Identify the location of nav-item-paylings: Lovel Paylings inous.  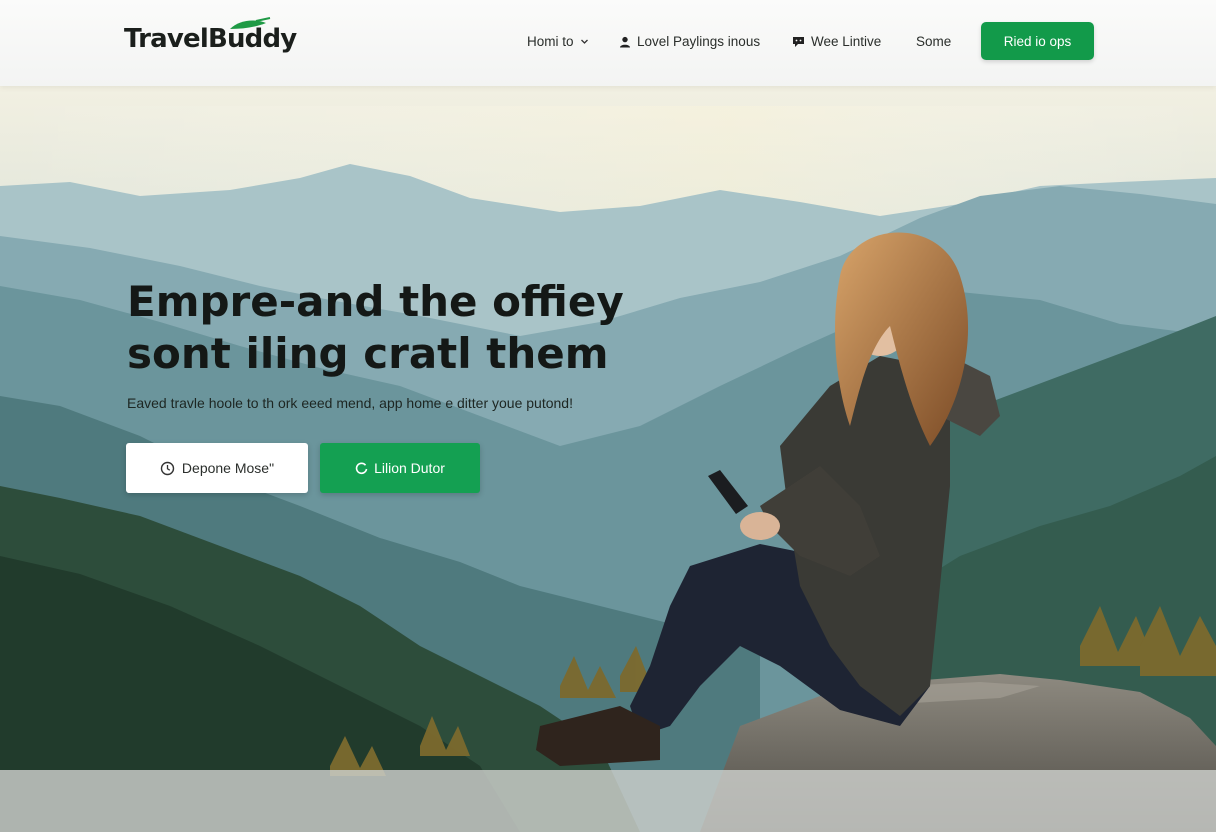
(689, 41).